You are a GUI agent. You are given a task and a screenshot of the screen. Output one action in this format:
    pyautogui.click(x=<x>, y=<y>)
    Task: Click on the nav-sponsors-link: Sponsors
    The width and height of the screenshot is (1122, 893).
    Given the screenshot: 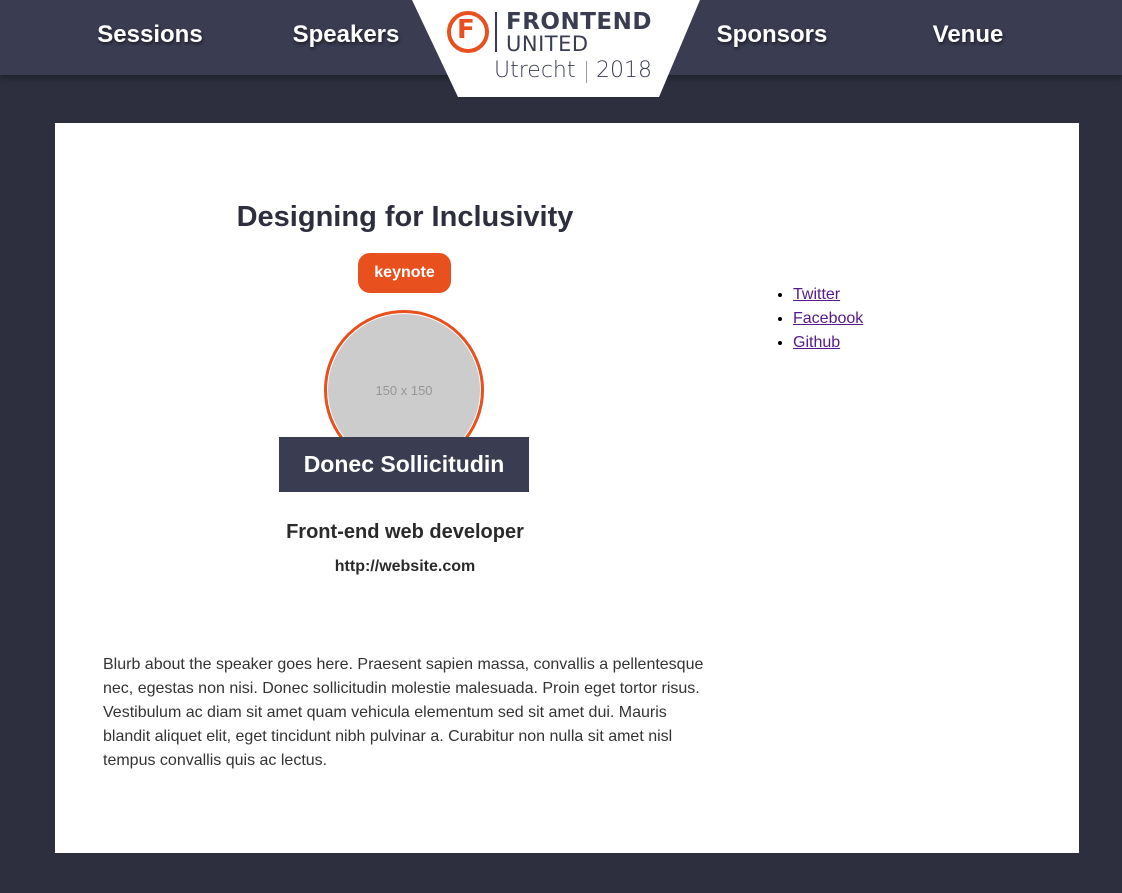 What is the action you would take?
    pyautogui.click(x=772, y=35)
    